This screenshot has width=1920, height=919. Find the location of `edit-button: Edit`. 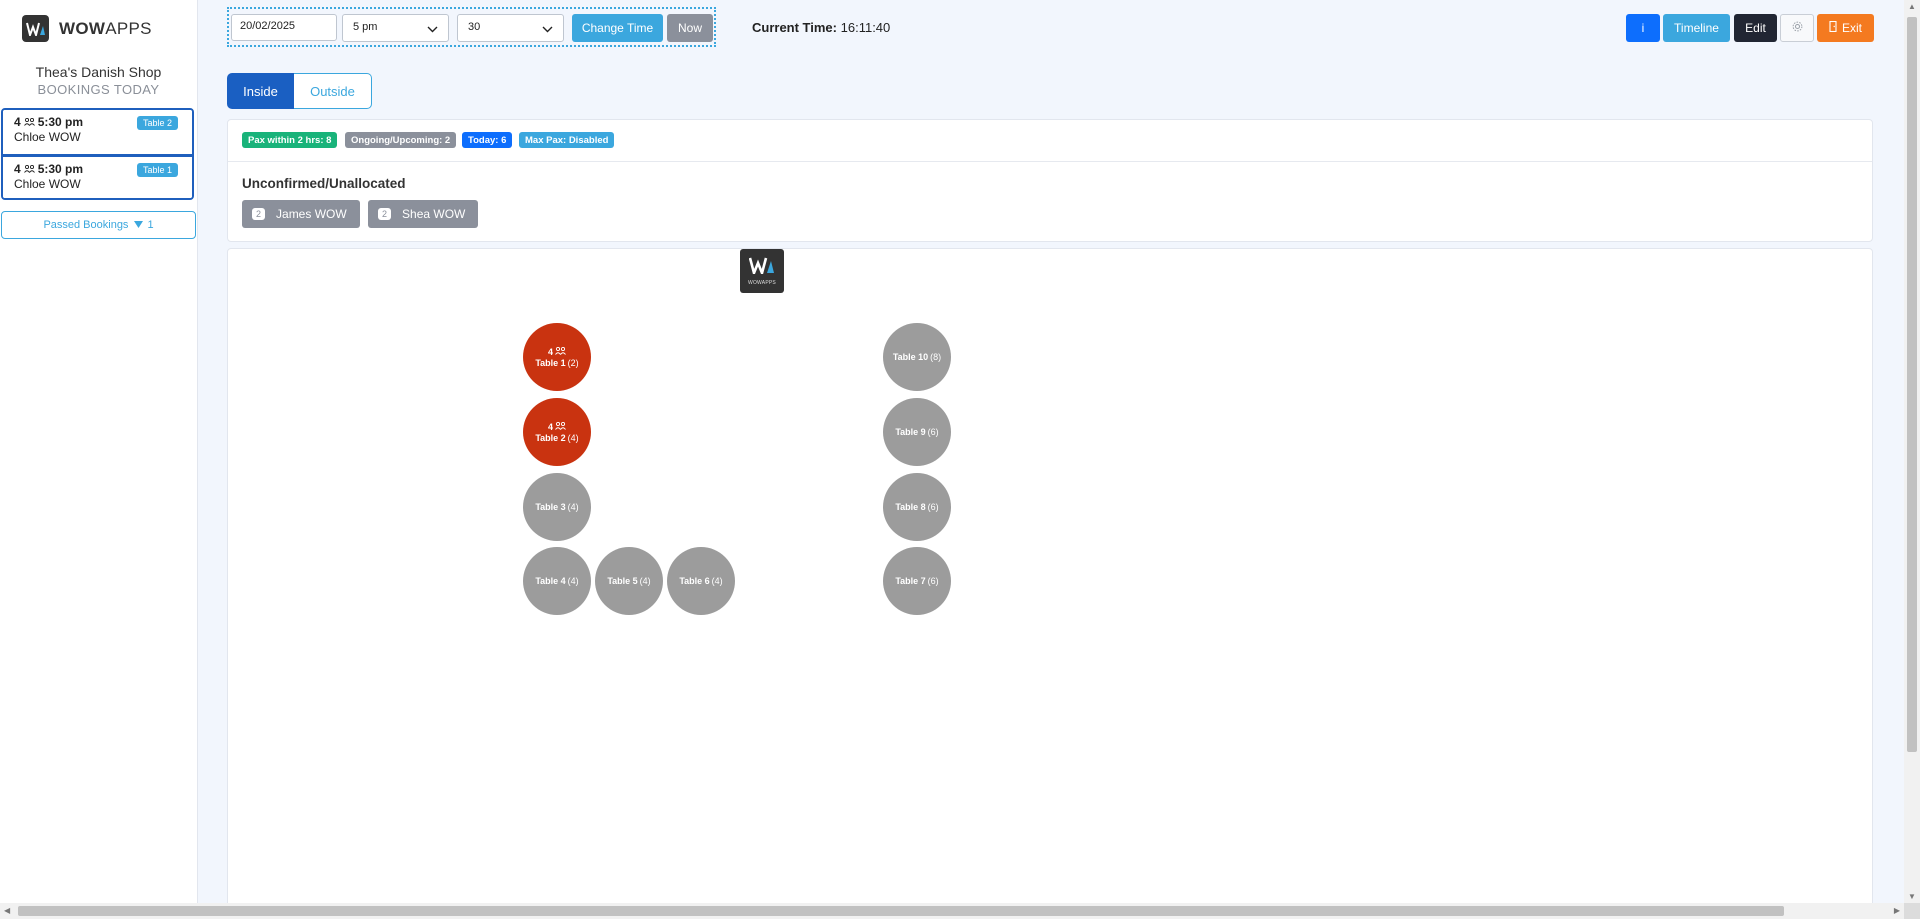

edit-button: Edit is located at coordinates (1755, 28).